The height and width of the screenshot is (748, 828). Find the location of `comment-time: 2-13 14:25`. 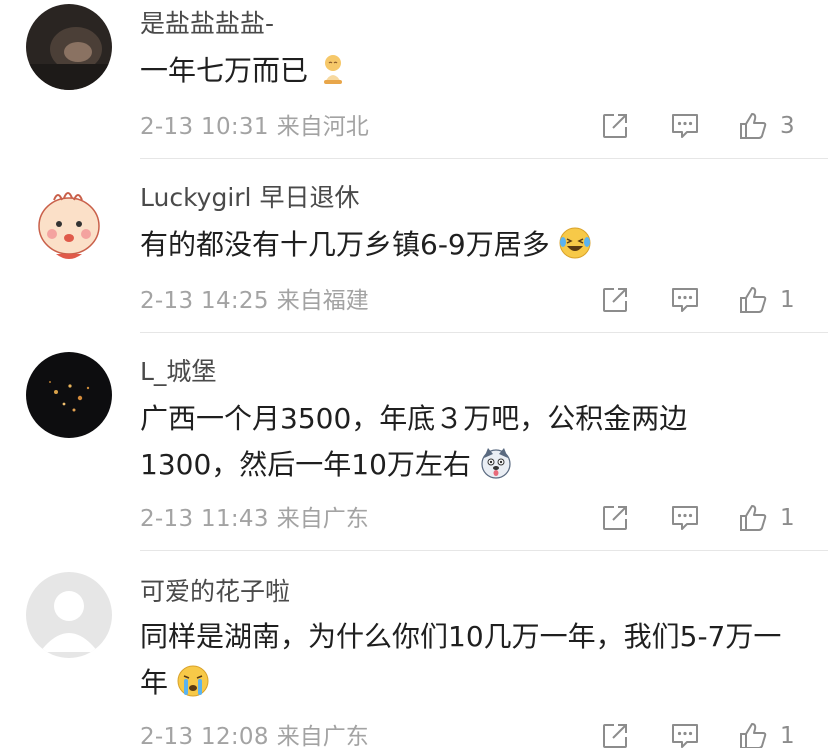

comment-time: 2-13 14:25 is located at coordinates (204, 301).